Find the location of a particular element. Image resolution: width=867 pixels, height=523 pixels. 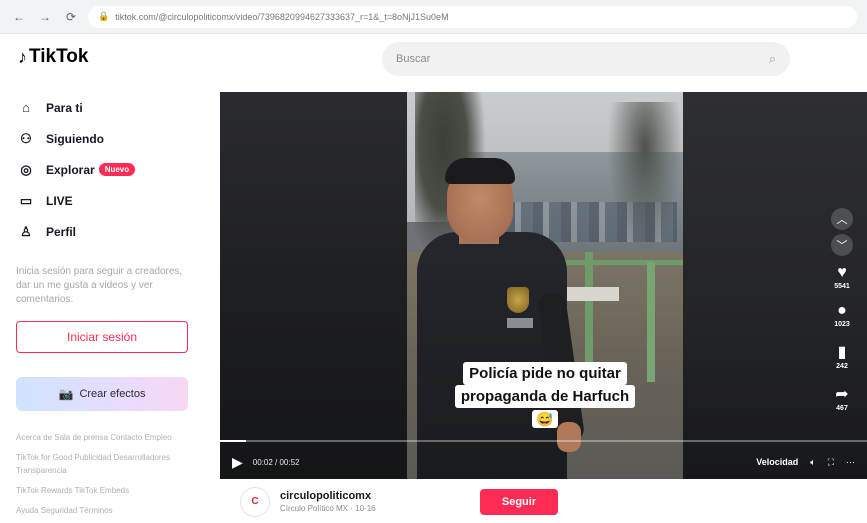

camera-icon: 📷 is located at coordinates (66, 394).